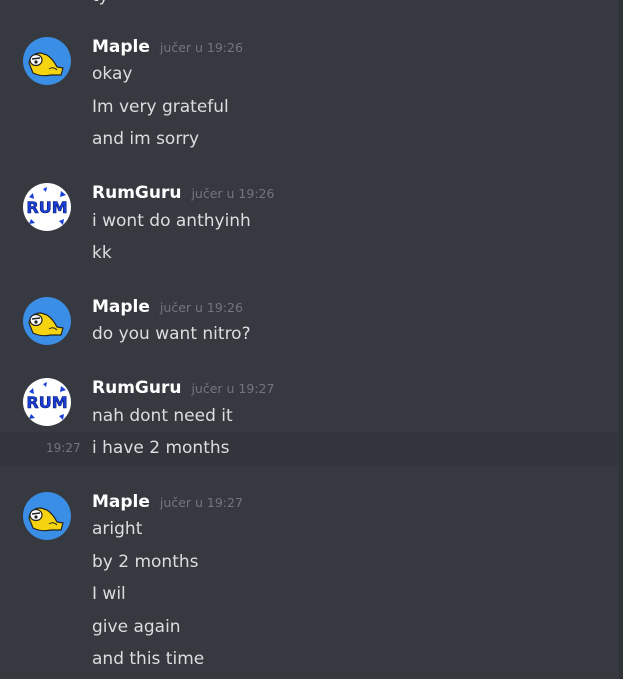 This screenshot has height=679, width=623. Describe the element at coordinates (160, 107) in the screenshot. I see `message-text: Im very grateful` at that location.